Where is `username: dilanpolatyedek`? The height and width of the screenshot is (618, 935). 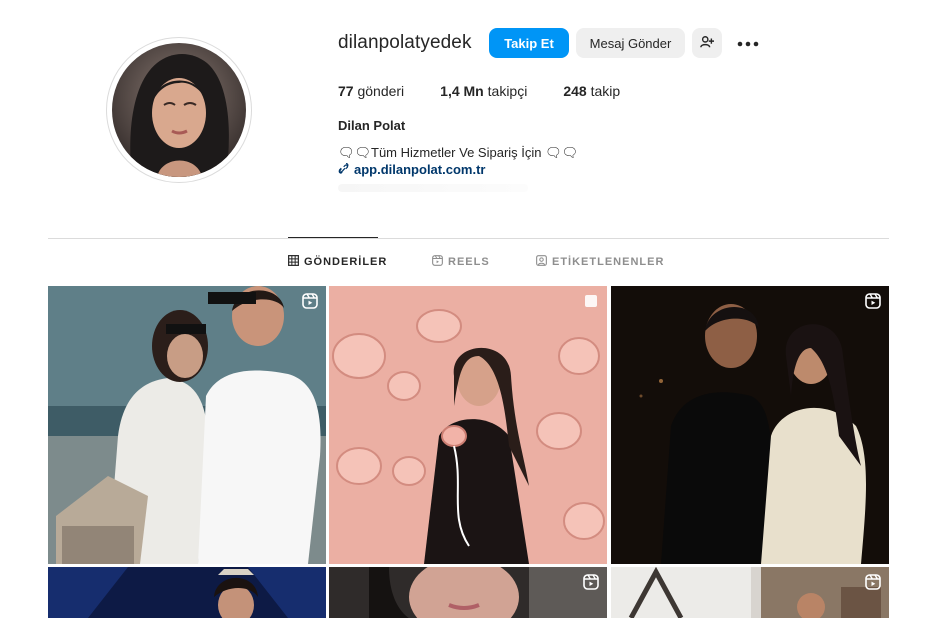 username: dilanpolatyedek is located at coordinates (405, 42).